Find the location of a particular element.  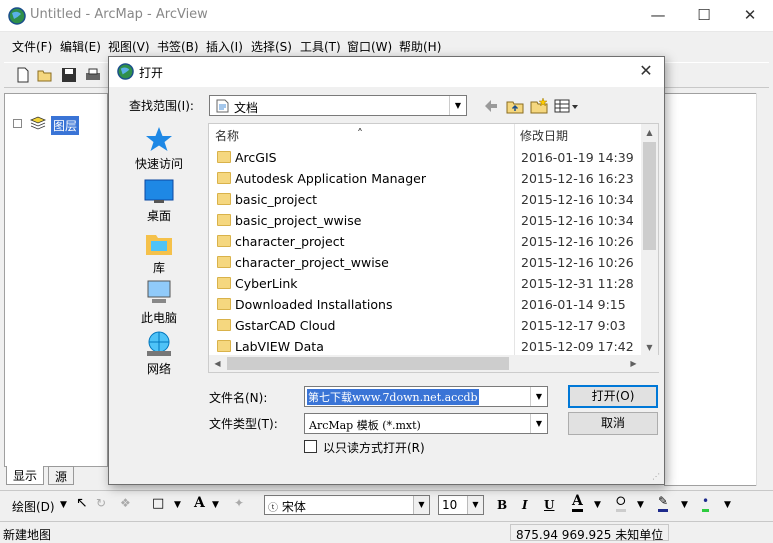

tab-source: 源 is located at coordinates (61, 475).